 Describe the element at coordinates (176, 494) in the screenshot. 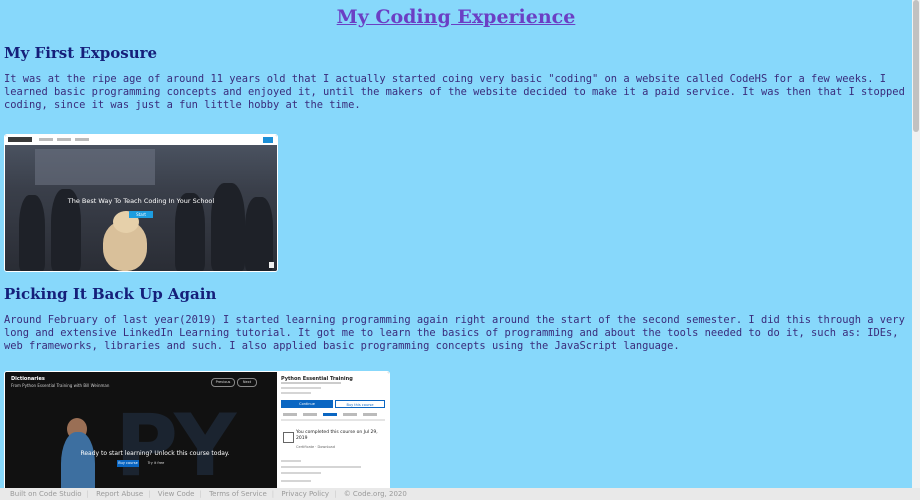

I see `footer-link-view-code: View Code` at that location.